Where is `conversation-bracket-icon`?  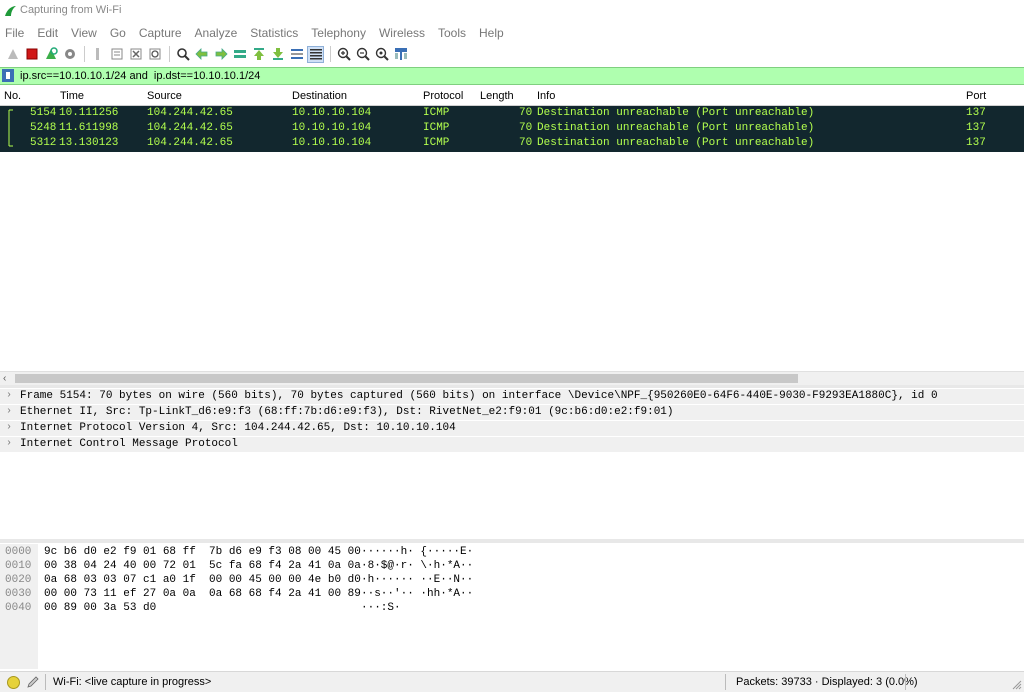 conversation-bracket-icon is located at coordinates (9, 128).